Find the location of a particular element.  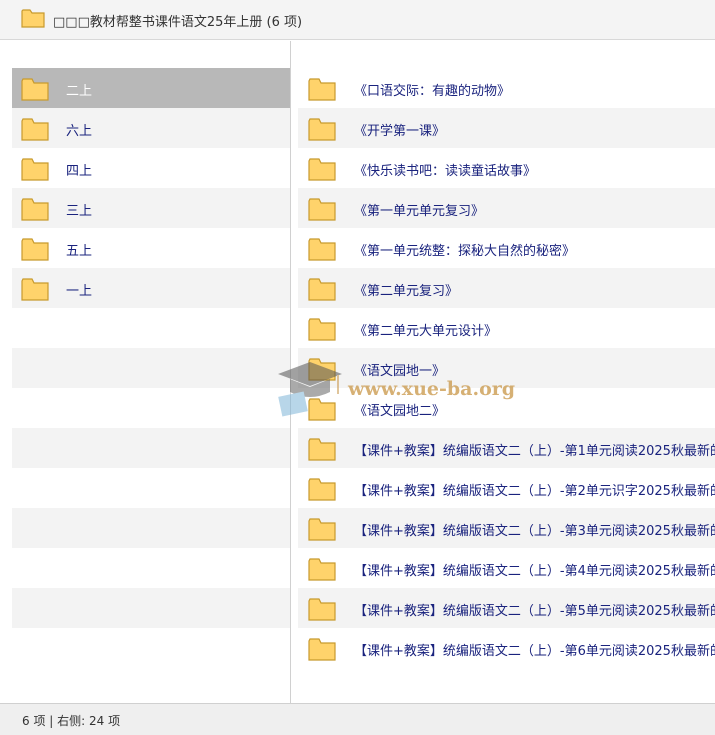

folder-name: 五上 is located at coordinates (79, 251).